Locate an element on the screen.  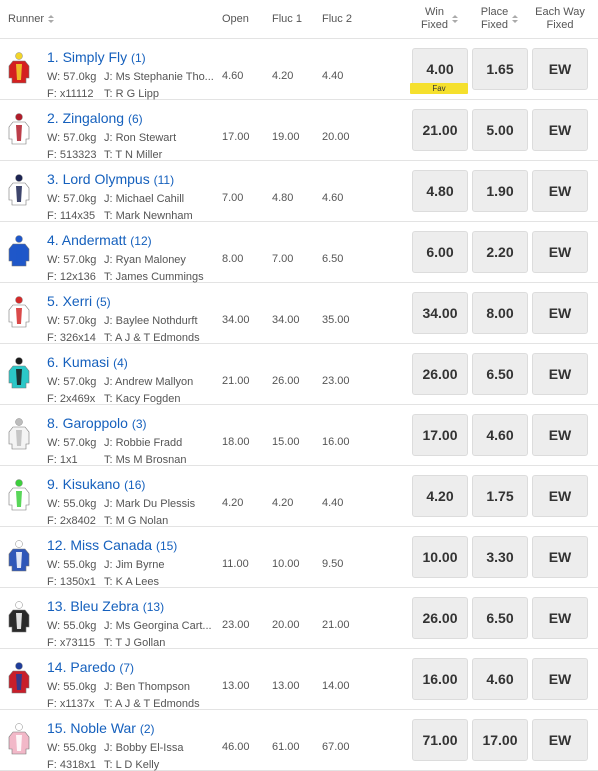
silk-paredo-icon is located at coordinates (19, 678).